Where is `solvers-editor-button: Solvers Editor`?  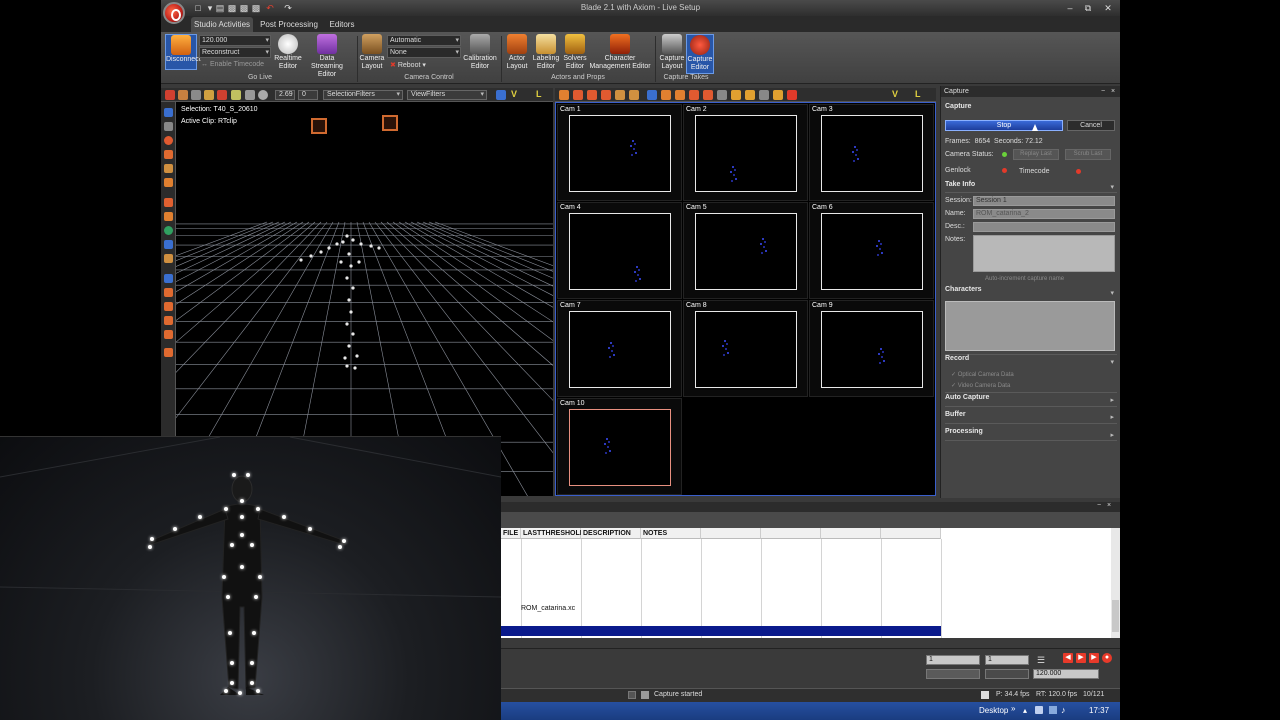 solvers-editor-button: Solvers Editor is located at coordinates (575, 54).